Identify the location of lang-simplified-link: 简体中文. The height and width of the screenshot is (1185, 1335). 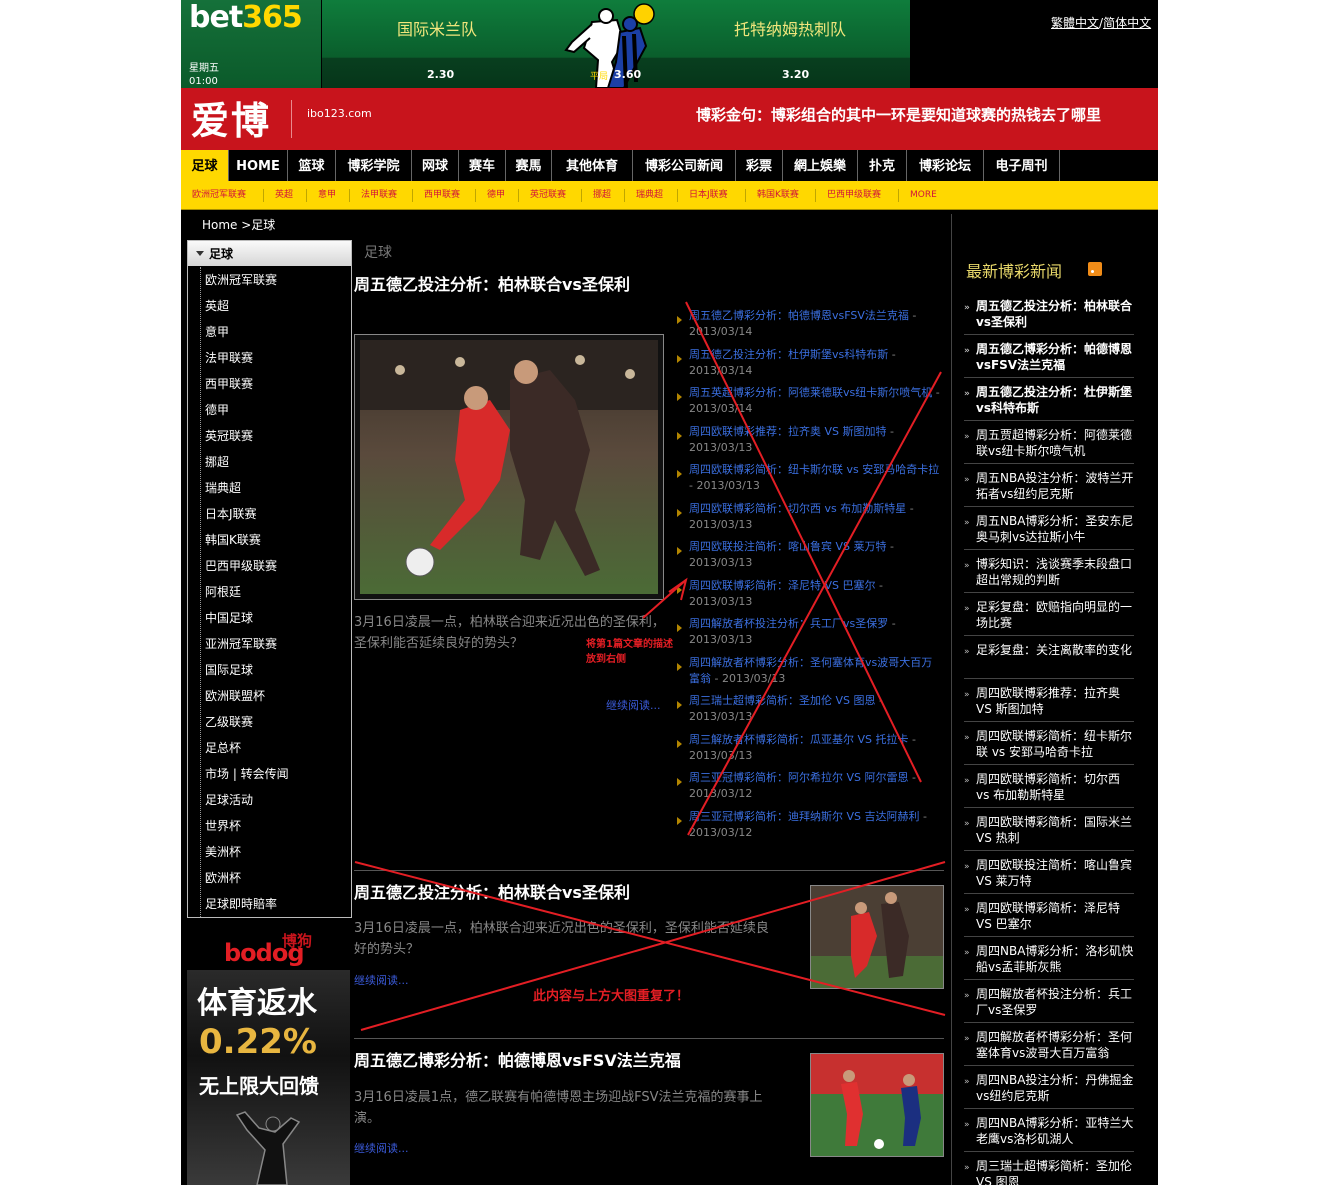
(1127, 23).